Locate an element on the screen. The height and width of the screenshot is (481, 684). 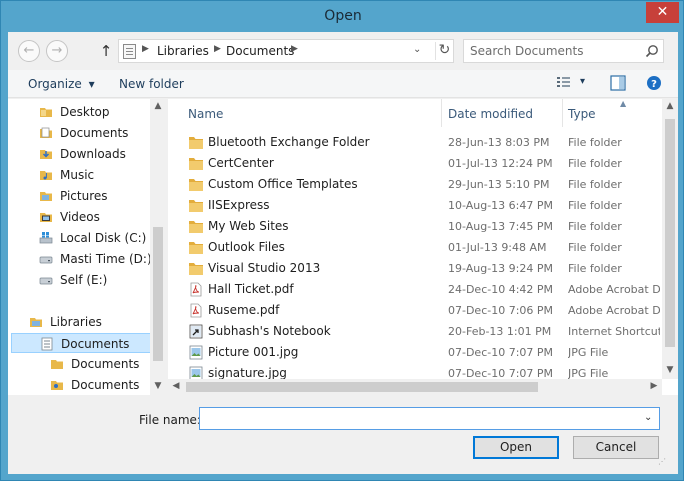
resize-grip-icon: ⋰ is located at coordinates (662, 461).